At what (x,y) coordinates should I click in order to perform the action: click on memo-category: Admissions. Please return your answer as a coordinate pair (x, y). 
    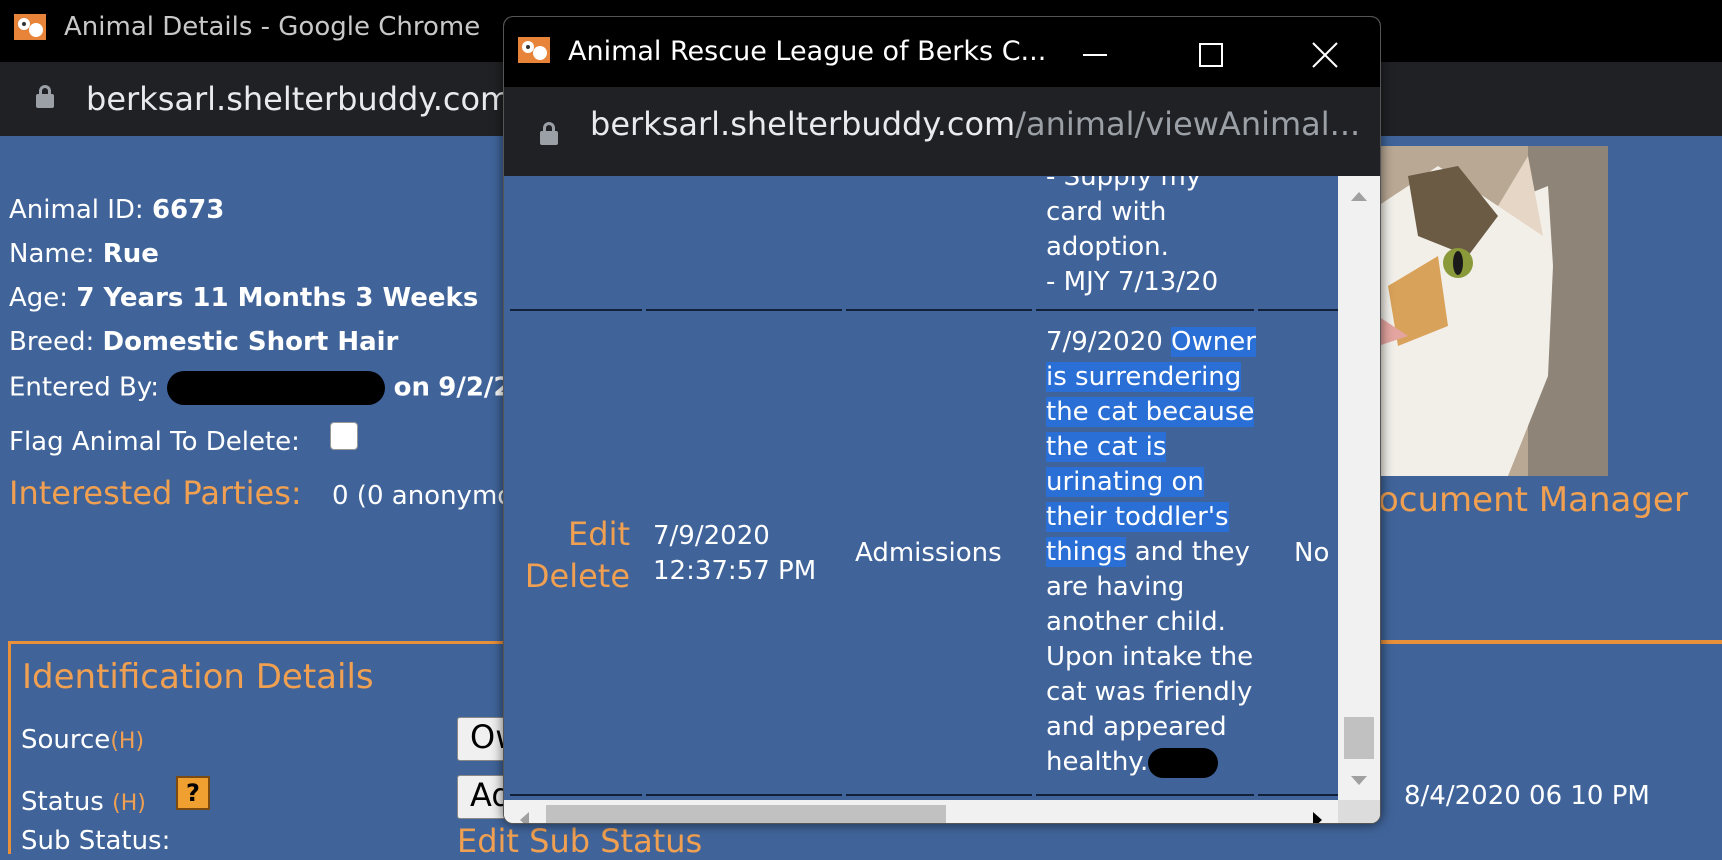
    Looking at the image, I should click on (928, 553).